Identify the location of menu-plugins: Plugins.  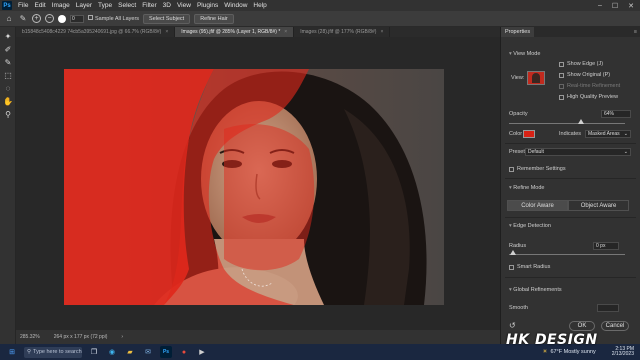
(207, 5).